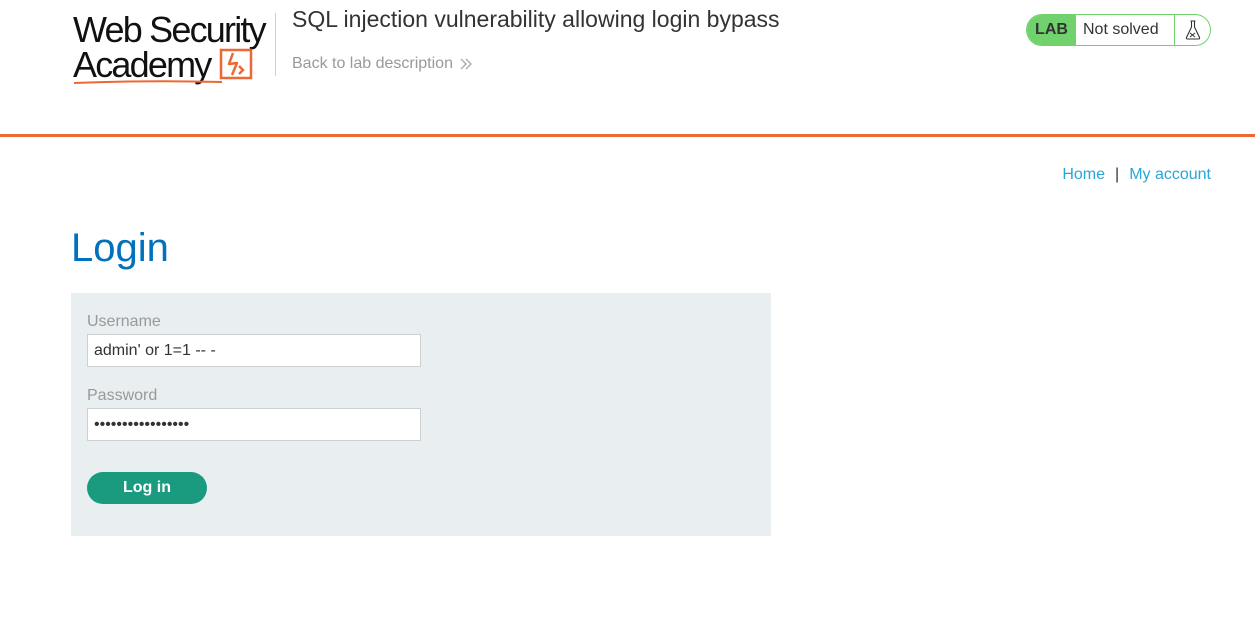 The width and height of the screenshot is (1255, 629). Describe the element at coordinates (1170, 175) in the screenshot. I see `my-account-link: My account` at that location.